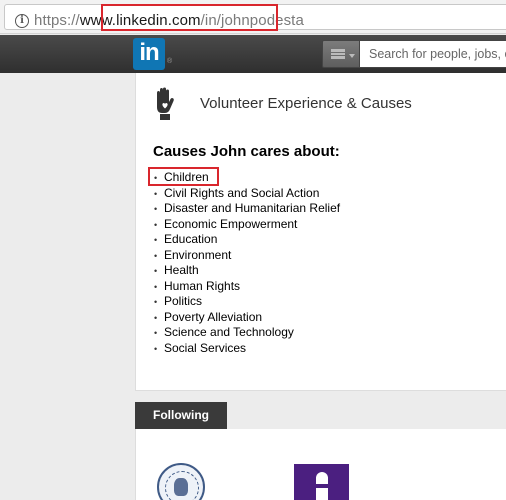 The height and width of the screenshot is (500, 506). What do you see at coordinates (247, 256) in the screenshot?
I see `cause-item: Environment` at bounding box center [247, 256].